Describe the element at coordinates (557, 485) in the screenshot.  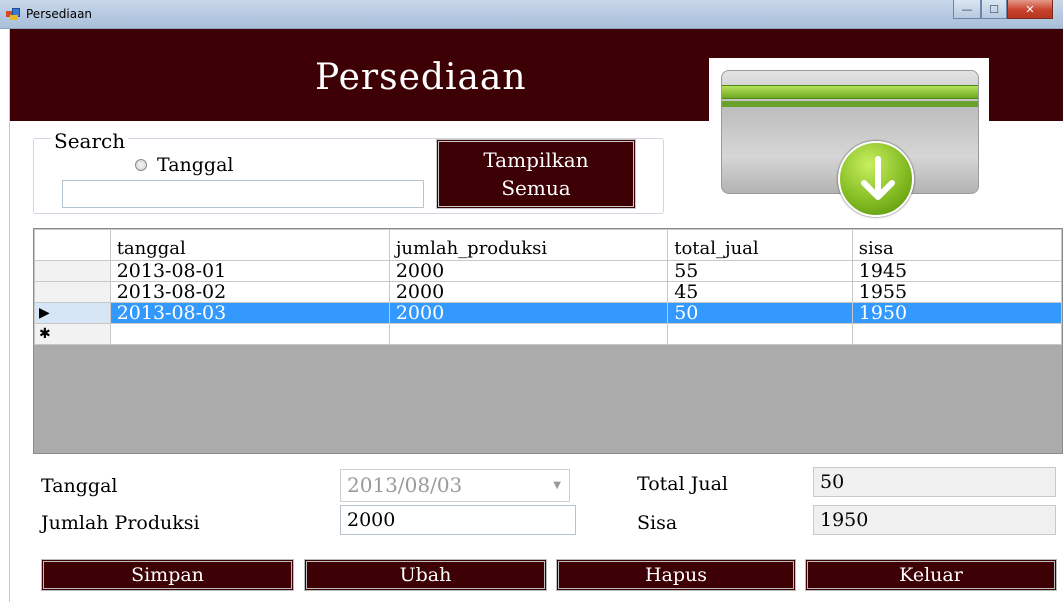
I see `chevron-down-icon: ▼` at that location.